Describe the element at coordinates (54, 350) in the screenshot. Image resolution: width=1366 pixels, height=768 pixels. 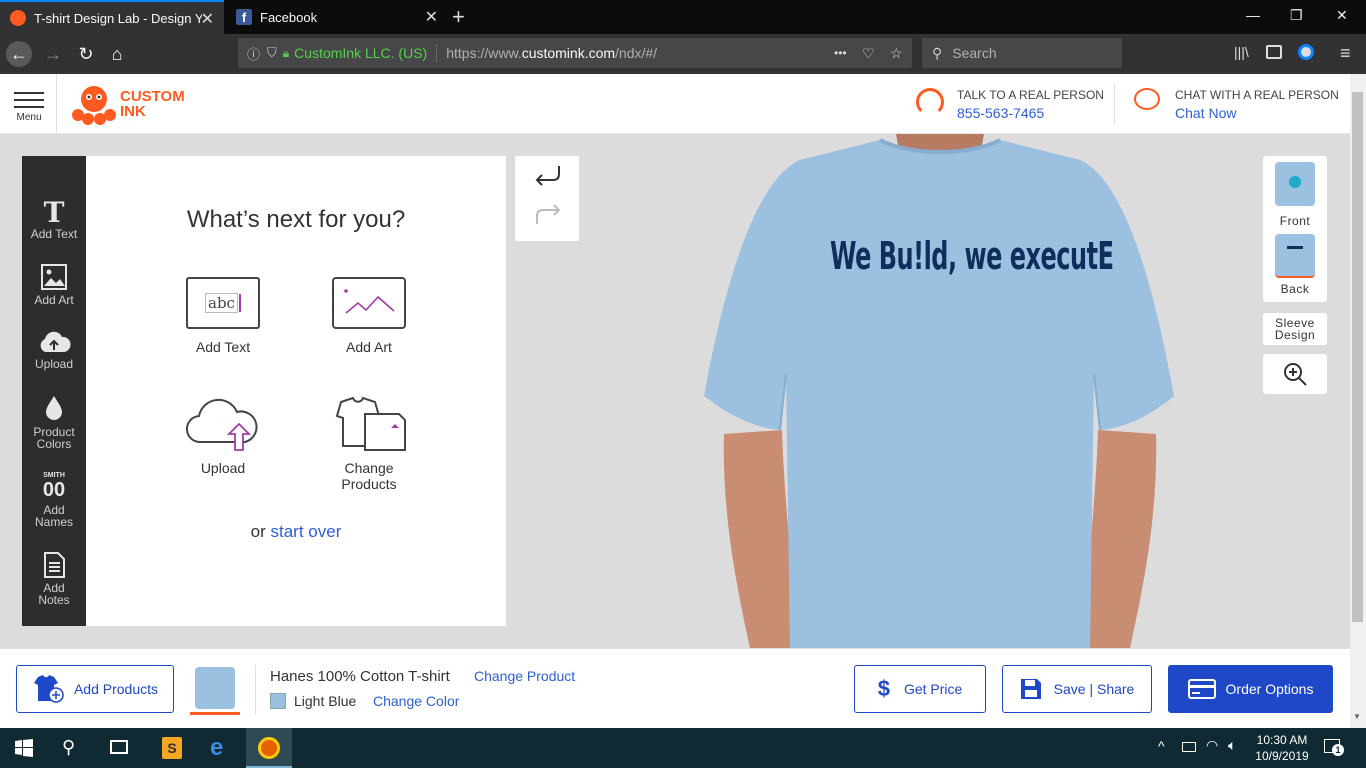
I see `tool-upload: Upload` at that location.